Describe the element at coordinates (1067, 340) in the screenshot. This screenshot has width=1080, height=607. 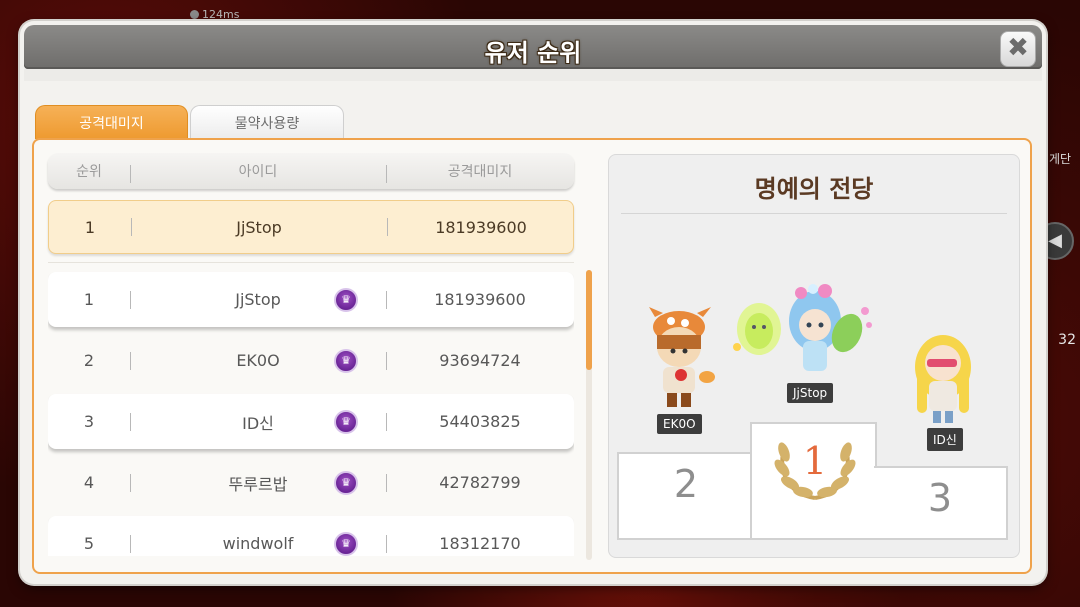
I see `background-side-number: 32` at that location.